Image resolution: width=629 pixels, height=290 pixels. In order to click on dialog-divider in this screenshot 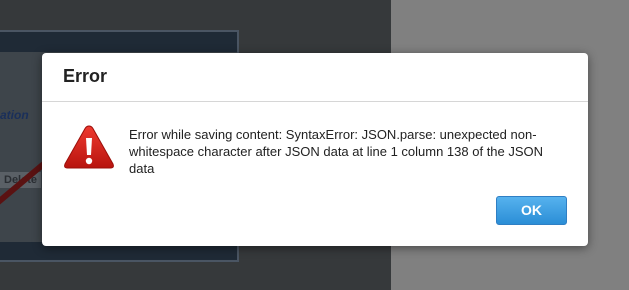, I will do `click(315, 101)`.